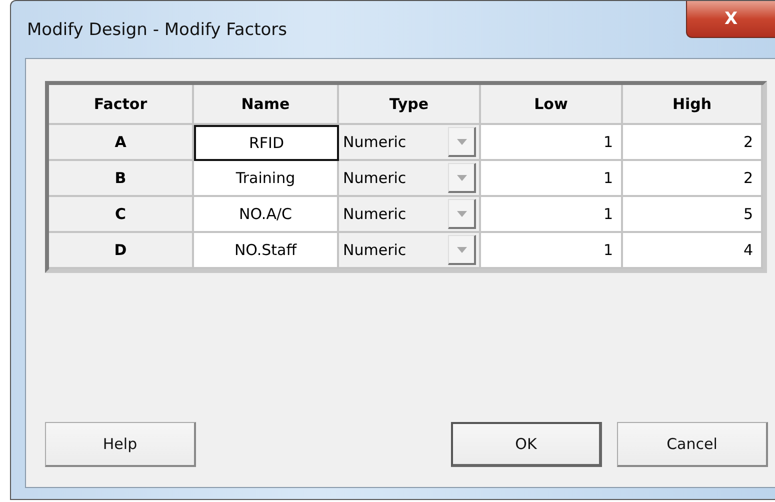 This screenshot has width=775, height=502. What do you see at coordinates (266, 143) in the screenshot?
I see `name-field: RFID` at bounding box center [266, 143].